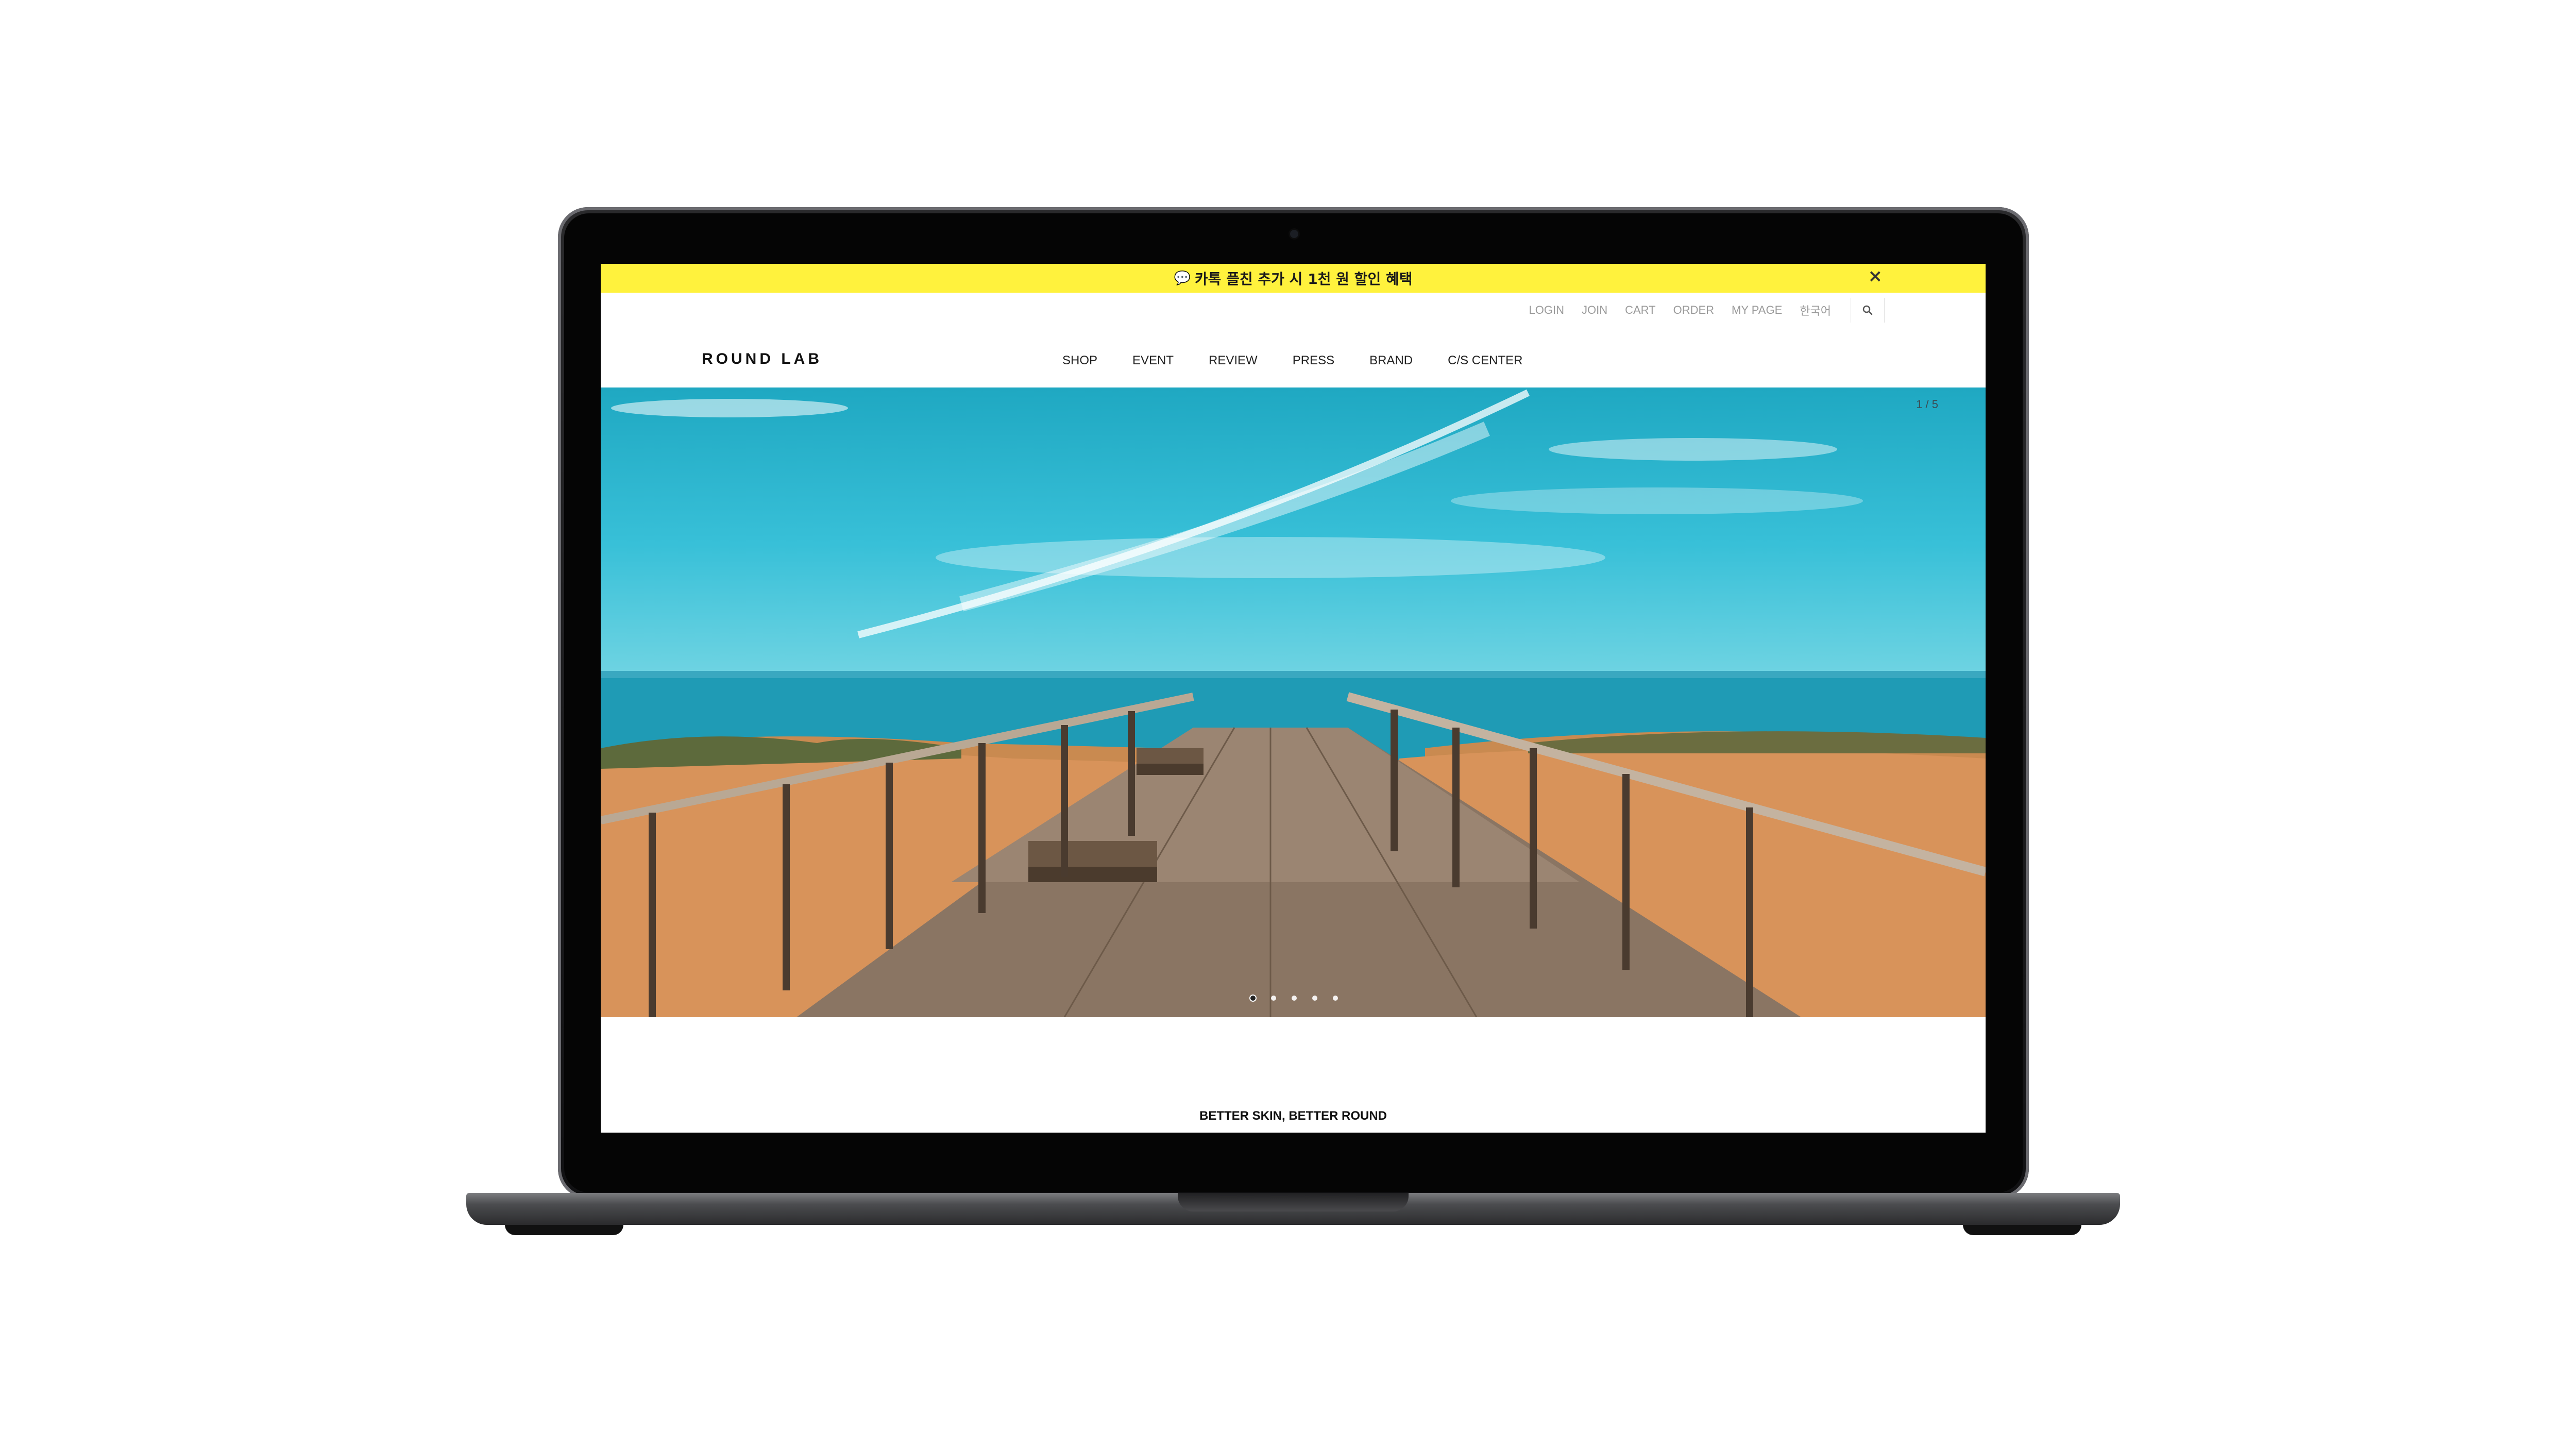 The width and height of the screenshot is (2576, 1449). I want to click on chat-bubble-icon: 💬, so click(1182, 278).